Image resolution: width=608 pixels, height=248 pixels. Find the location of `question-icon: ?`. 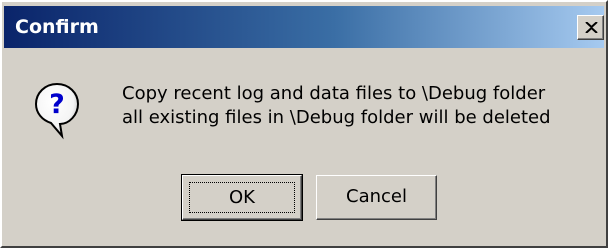

question-icon: ? is located at coordinates (57, 111).